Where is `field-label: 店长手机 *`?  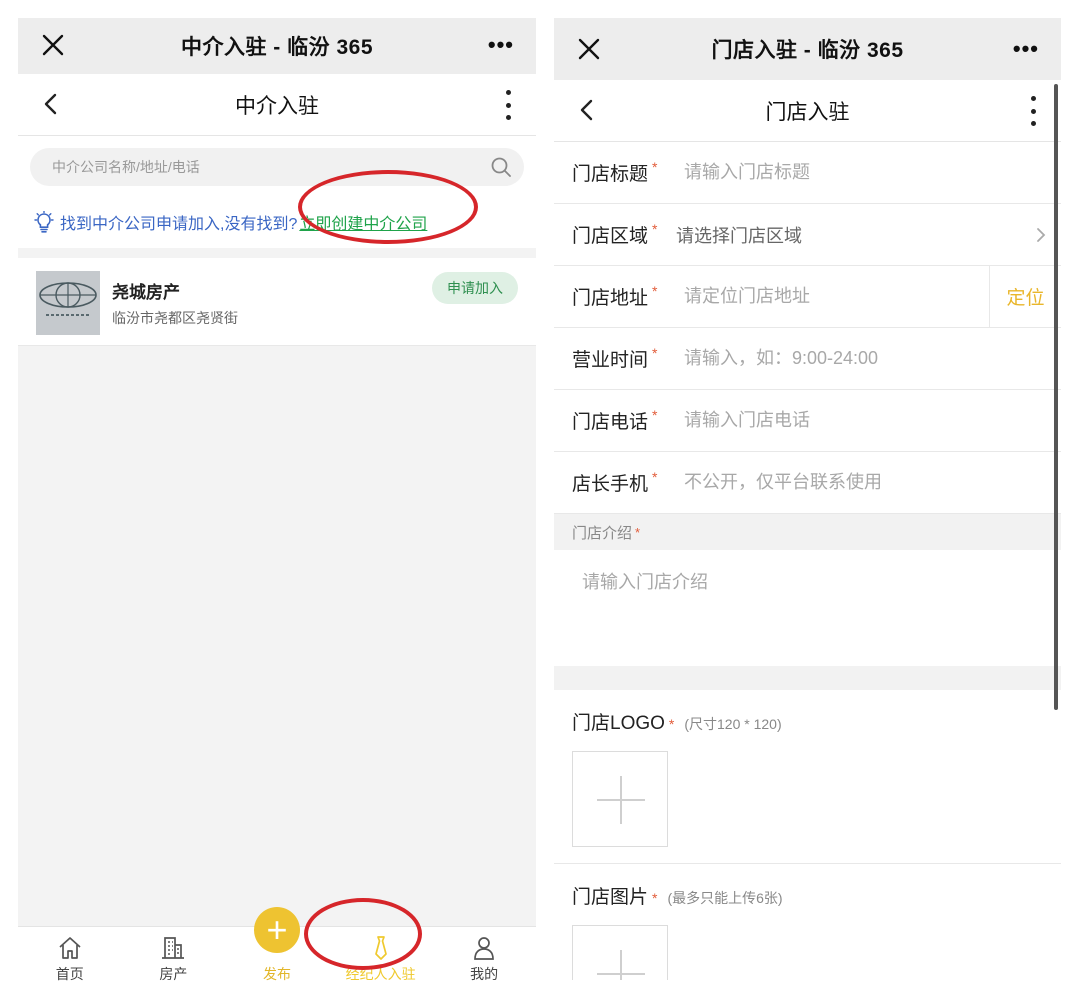 field-label: 店长手机 * is located at coordinates (615, 482).